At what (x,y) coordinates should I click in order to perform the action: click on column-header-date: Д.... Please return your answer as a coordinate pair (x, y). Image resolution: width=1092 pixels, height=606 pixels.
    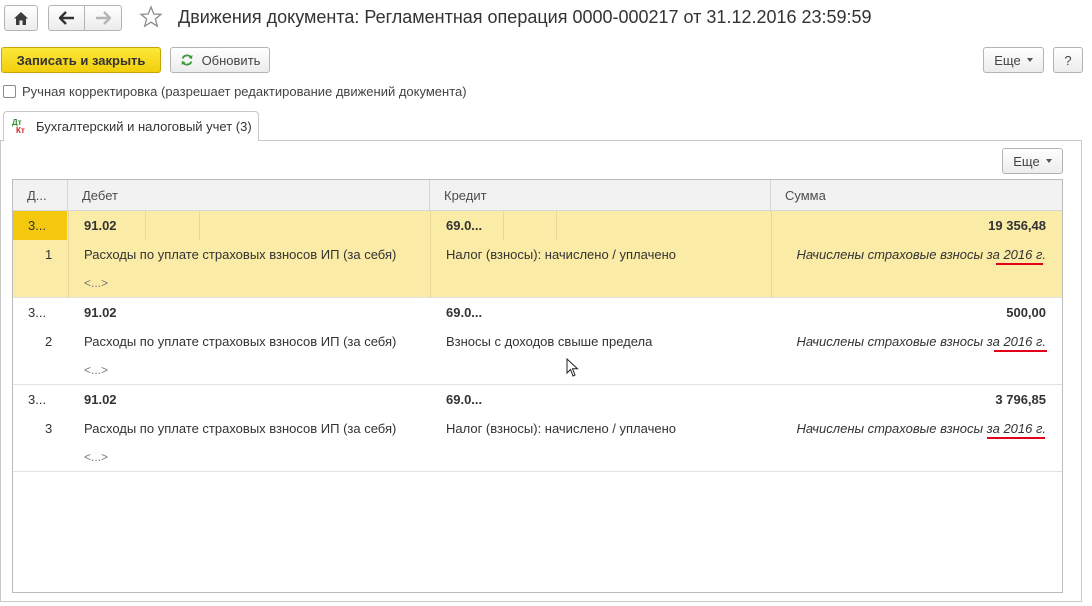
    Looking at the image, I should click on (40, 195).